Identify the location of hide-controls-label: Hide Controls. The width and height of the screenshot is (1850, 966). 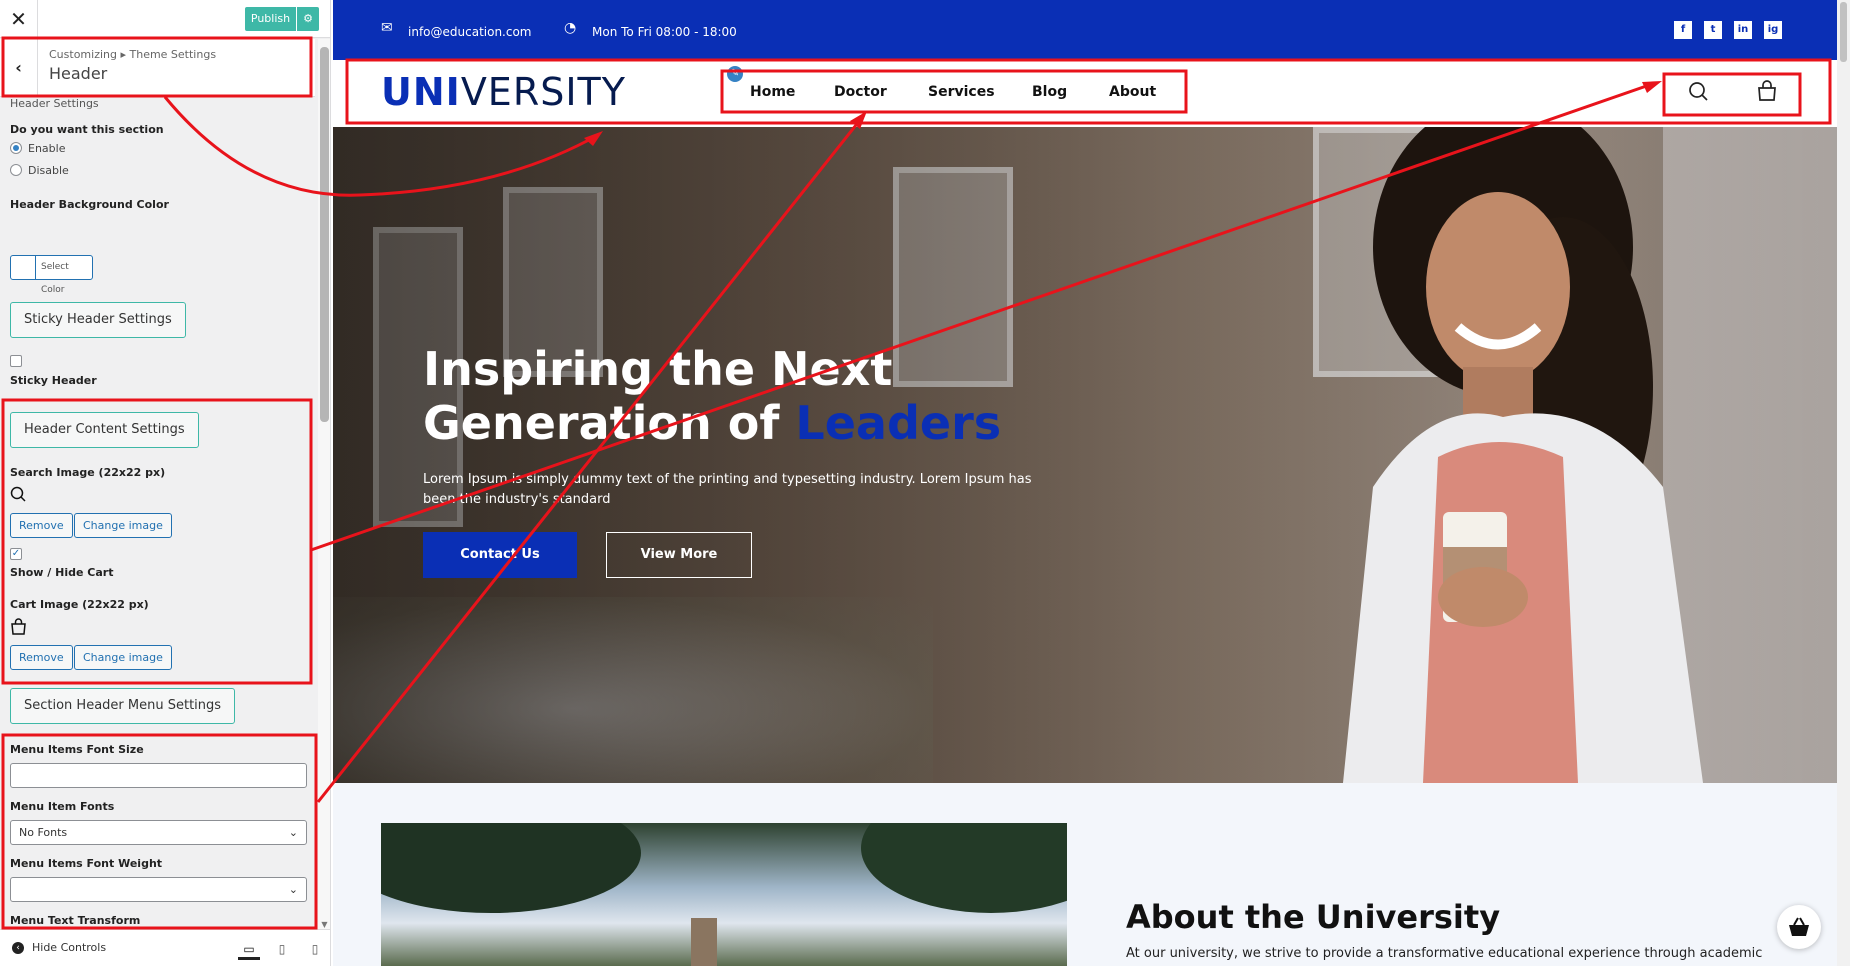
(69, 947).